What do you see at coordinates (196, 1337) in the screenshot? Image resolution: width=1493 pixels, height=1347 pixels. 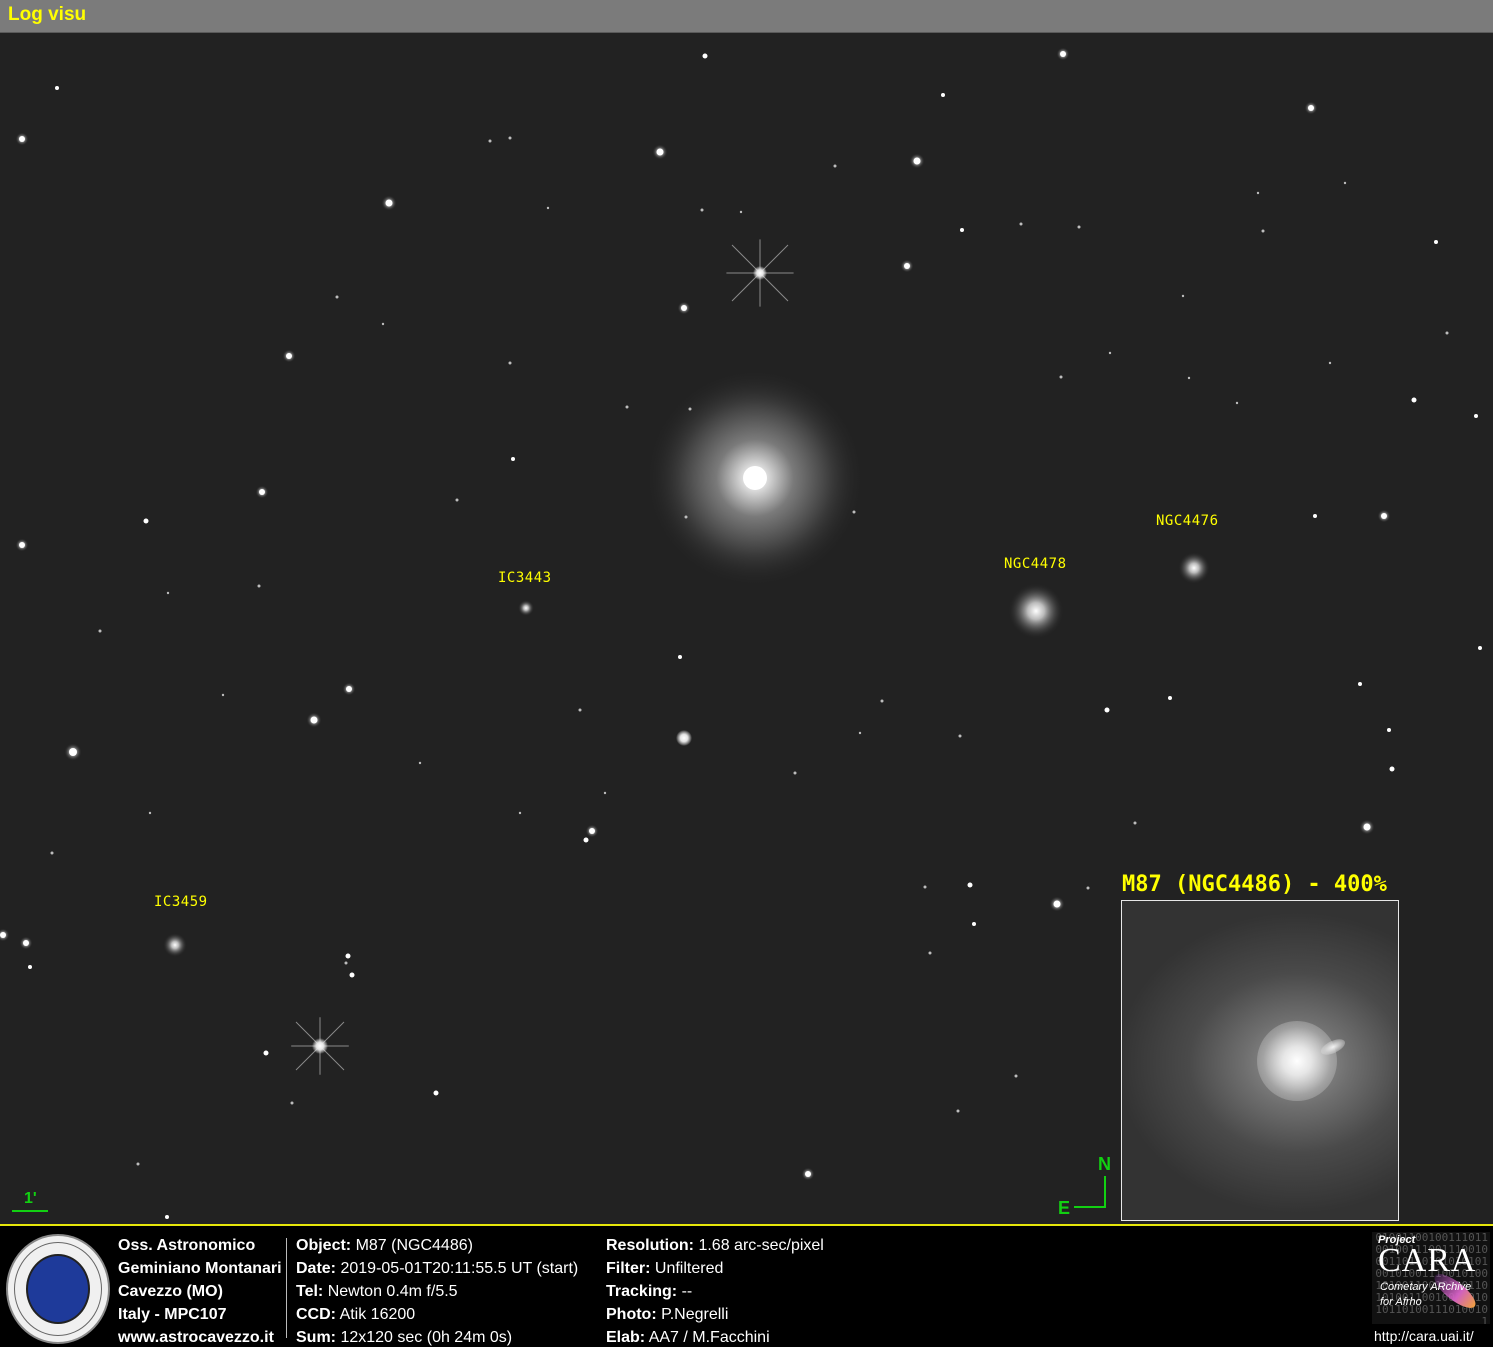 I see `observatory-website: www.astrocavezzo.it` at bounding box center [196, 1337].